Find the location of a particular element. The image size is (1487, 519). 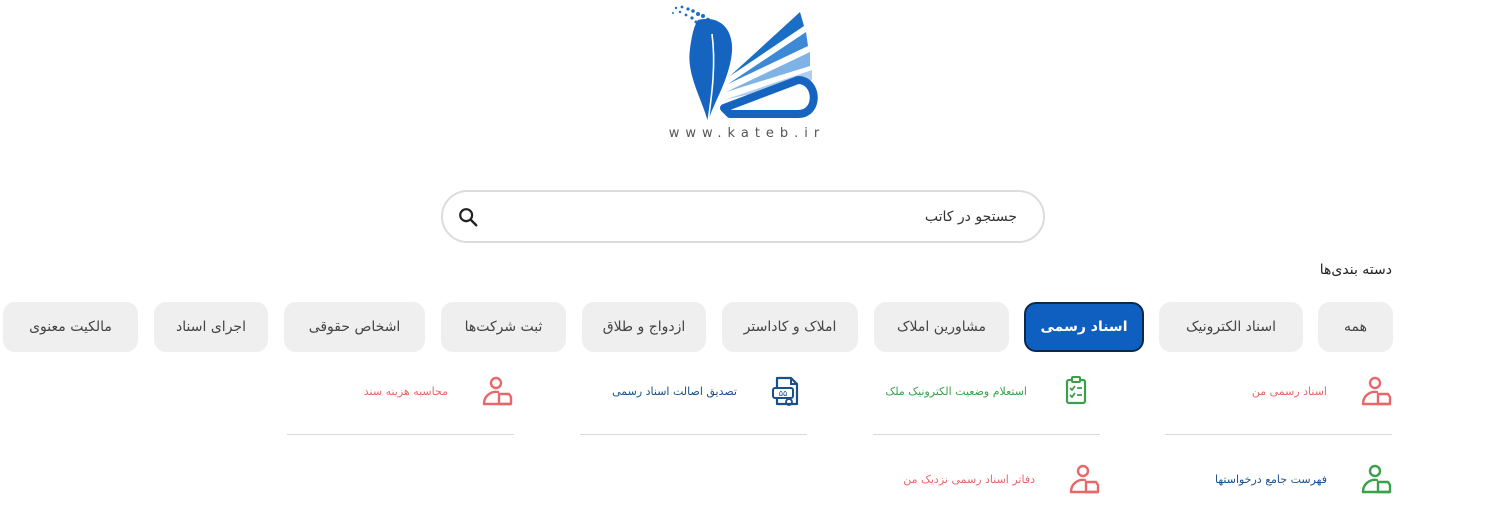

logo-caption: www.kateb.ir is located at coordinates (747, 133).